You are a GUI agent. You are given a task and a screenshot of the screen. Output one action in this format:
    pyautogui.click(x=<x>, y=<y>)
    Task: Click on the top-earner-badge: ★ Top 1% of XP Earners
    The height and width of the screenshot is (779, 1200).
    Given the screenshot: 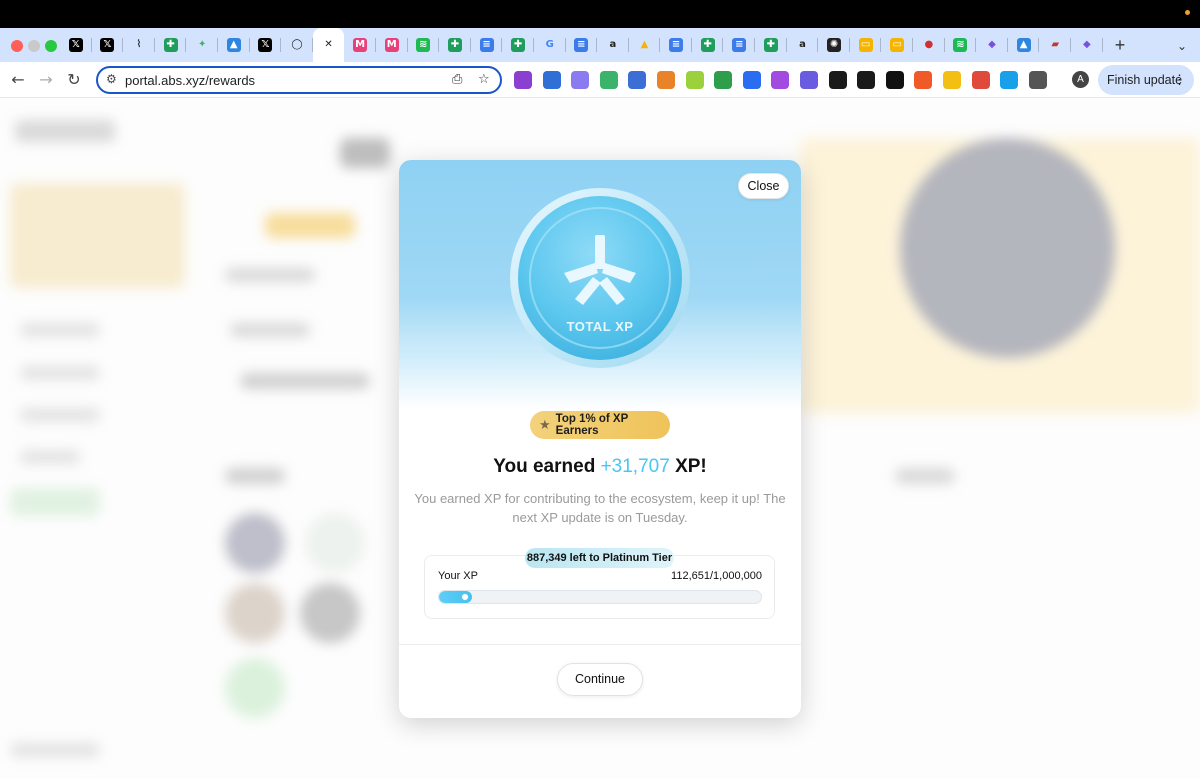 What is the action you would take?
    pyautogui.click(x=600, y=425)
    